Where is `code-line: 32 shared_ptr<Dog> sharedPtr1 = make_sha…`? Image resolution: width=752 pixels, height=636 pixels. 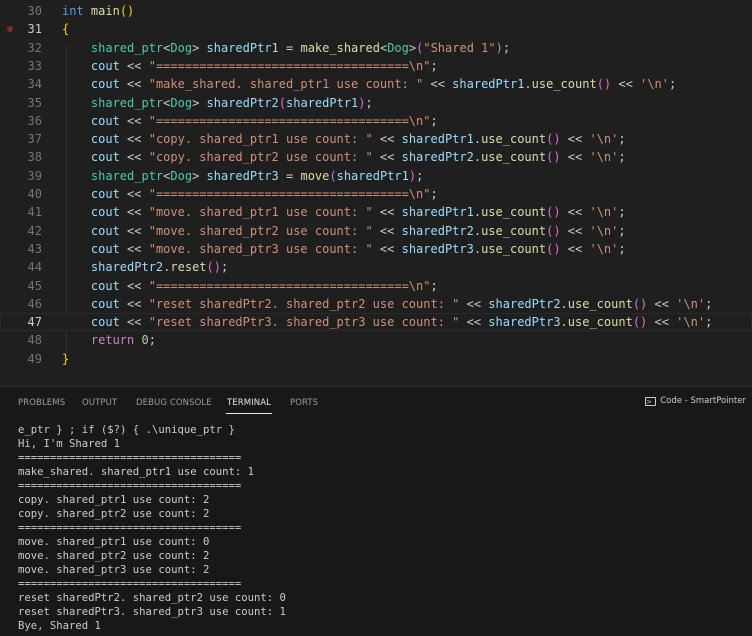
code-line: 32 shared_ptr<Dog> sharedPtr1 = make_sha… is located at coordinates (376, 48).